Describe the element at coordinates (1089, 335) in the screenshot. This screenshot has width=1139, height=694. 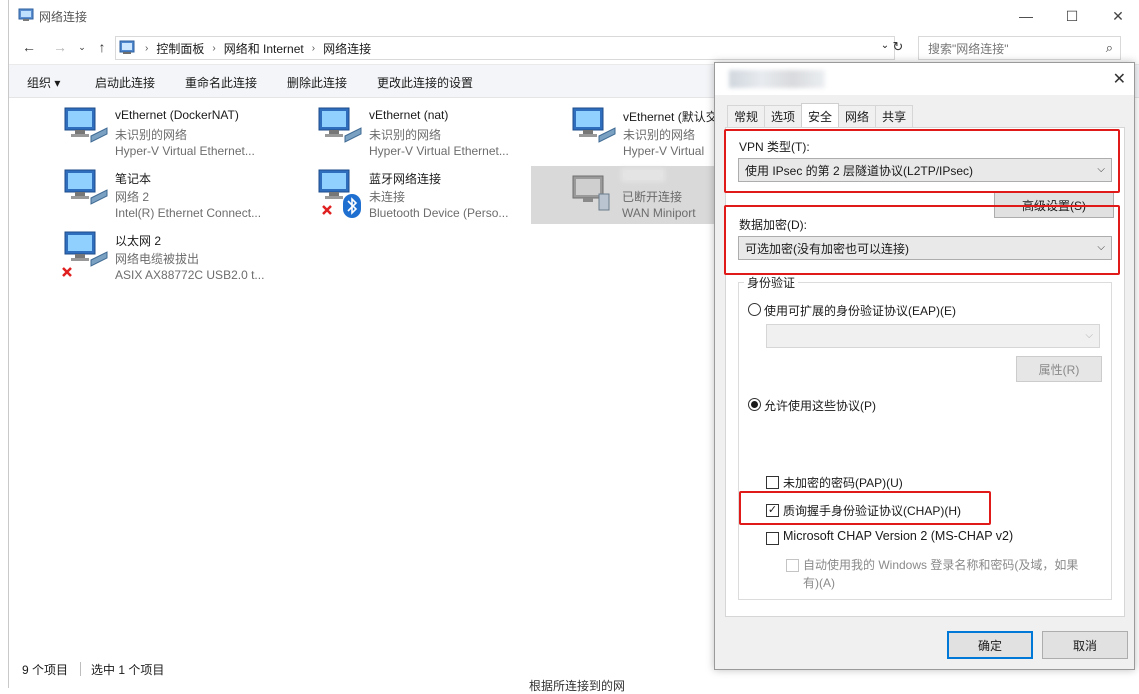
I see `chevron-down-icon: ⌵` at that location.